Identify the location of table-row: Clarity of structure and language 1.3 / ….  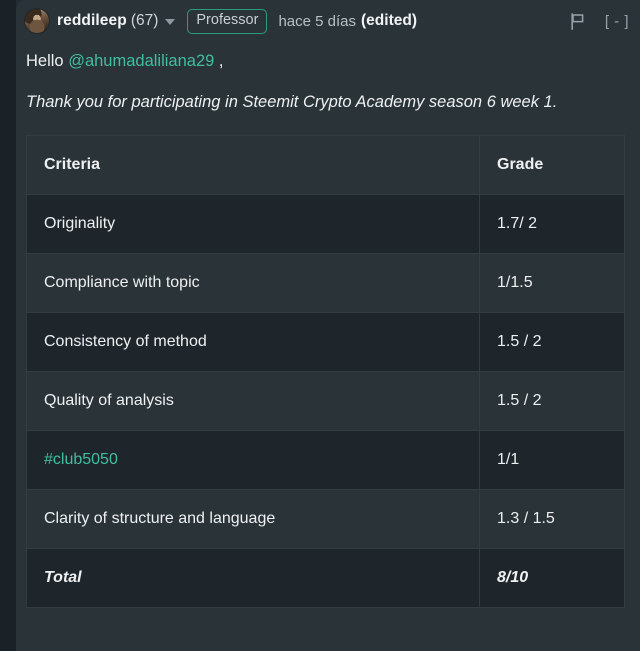
(325, 519).